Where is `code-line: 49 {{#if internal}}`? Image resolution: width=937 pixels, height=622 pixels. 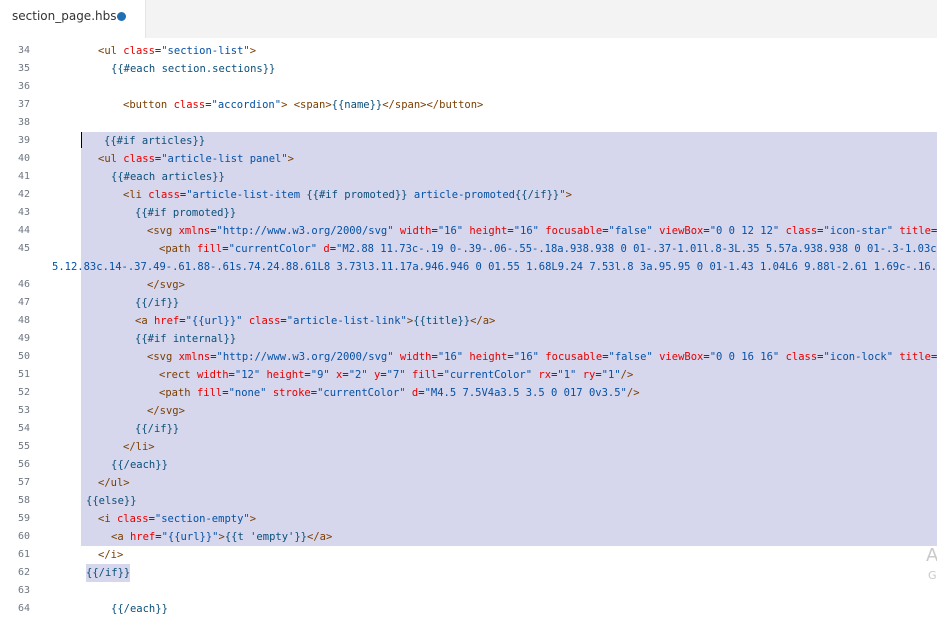 code-line: 49 {{#if internal}} is located at coordinates (468, 339).